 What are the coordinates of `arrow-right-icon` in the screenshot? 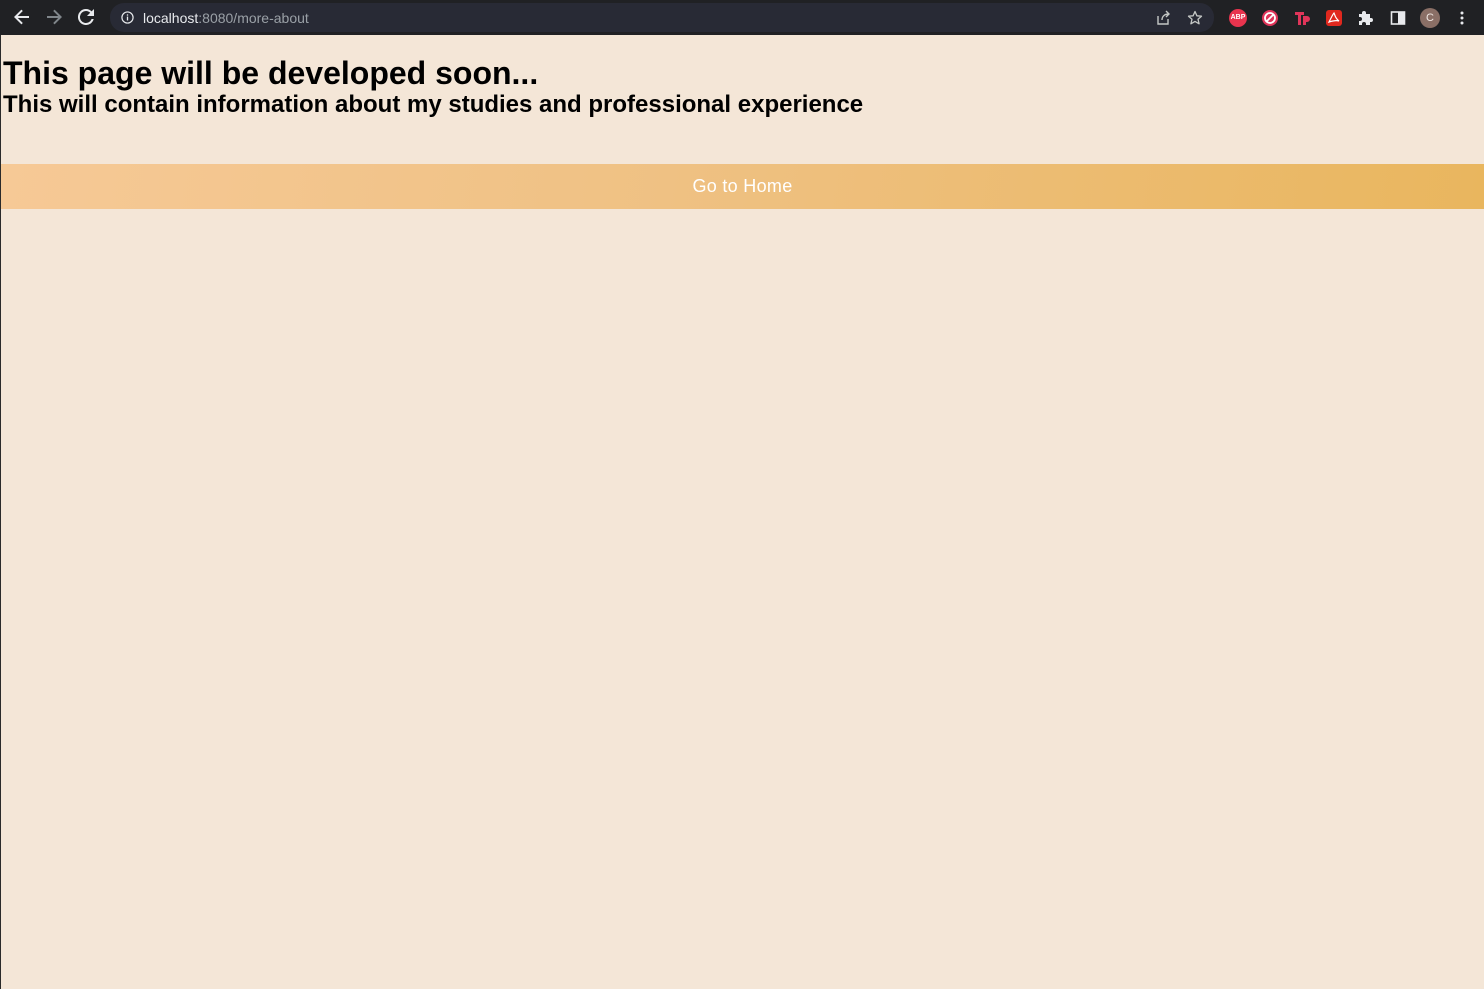 It's located at (54, 17).